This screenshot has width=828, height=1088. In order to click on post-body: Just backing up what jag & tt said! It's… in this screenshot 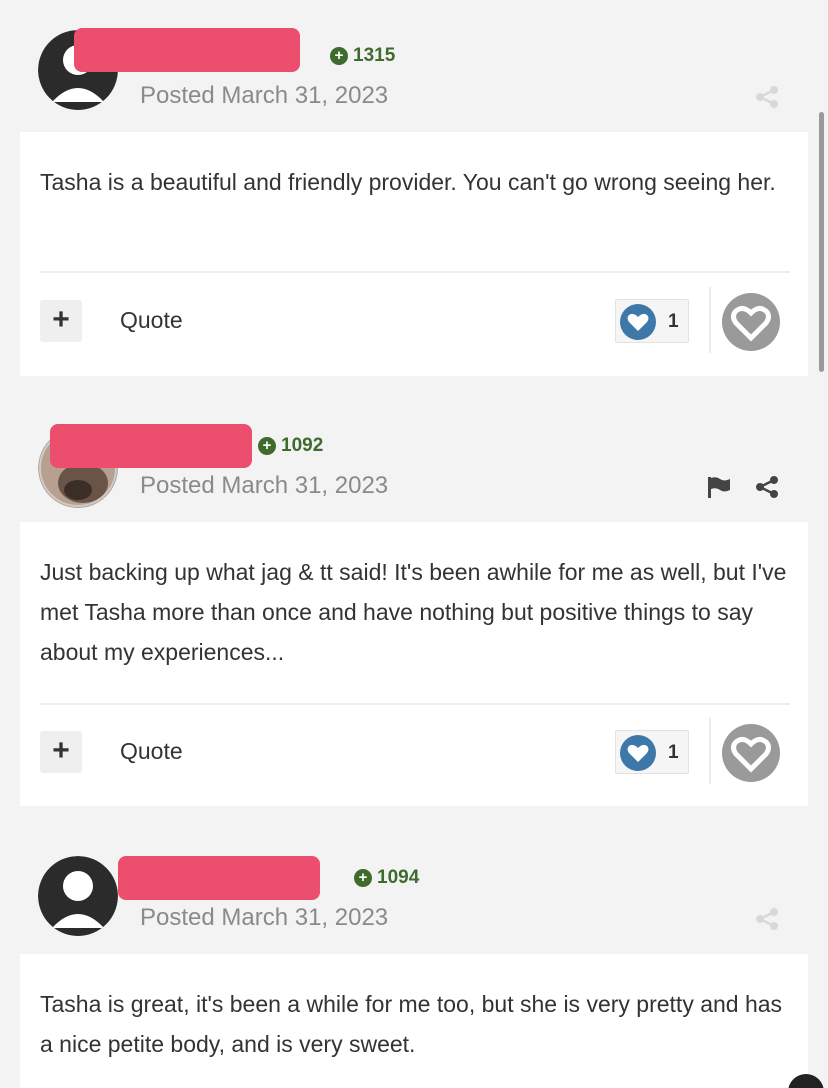, I will do `click(413, 612)`.